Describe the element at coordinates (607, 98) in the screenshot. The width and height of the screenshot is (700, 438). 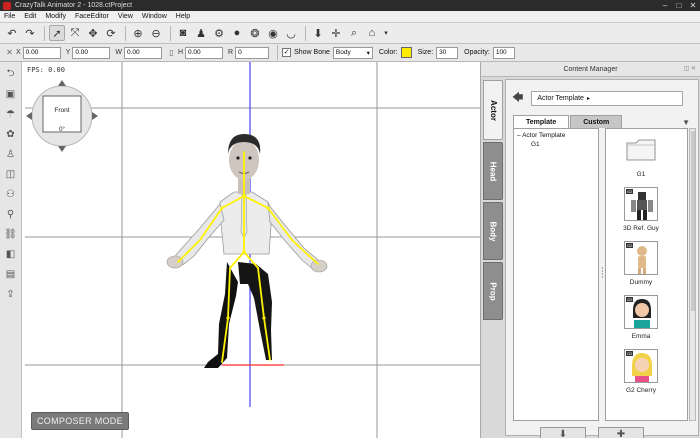
I see `breadcrumb: Actor Template ▸` at that location.